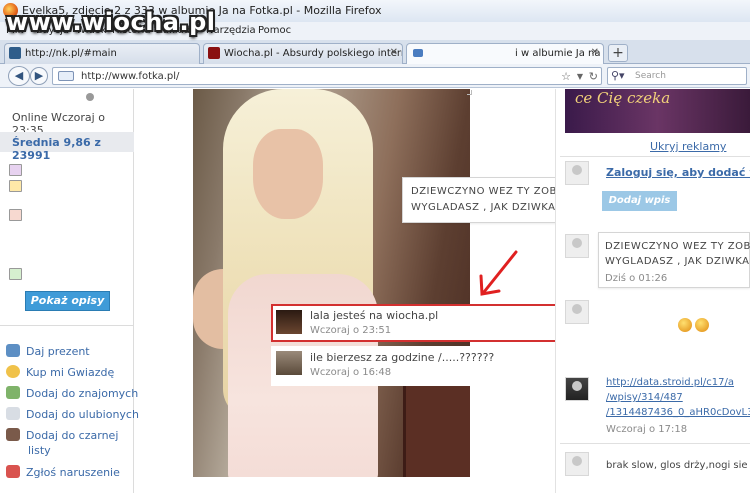 Image resolution: width=750 pixels, height=493 pixels. What do you see at coordinates (677, 261) in the screenshot?
I see `entry-line-2: WYGLADASZ , JAK DZIWKA Z P` at bounding box center [677, 261].